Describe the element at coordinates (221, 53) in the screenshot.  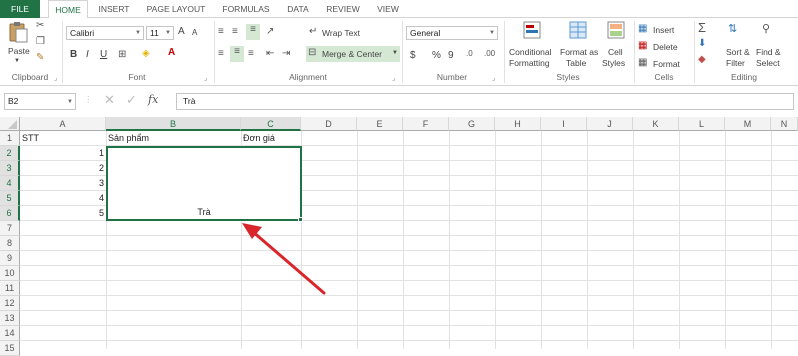
I see `align-left-icon: ≡` at that location.